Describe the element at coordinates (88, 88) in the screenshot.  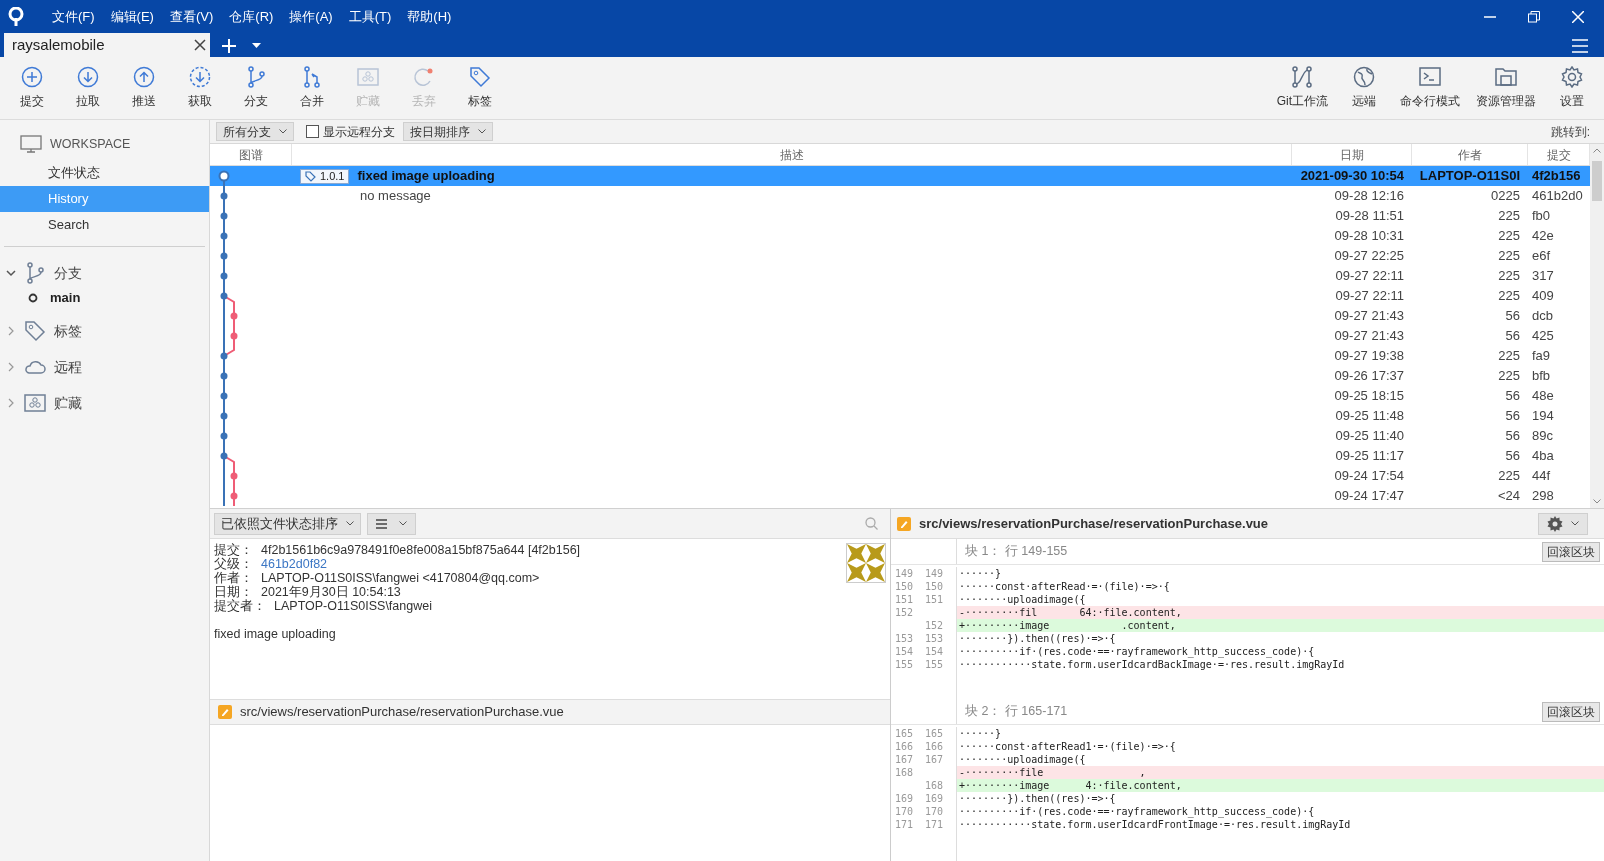
I see `toolbar-button: 拉取` at that location.